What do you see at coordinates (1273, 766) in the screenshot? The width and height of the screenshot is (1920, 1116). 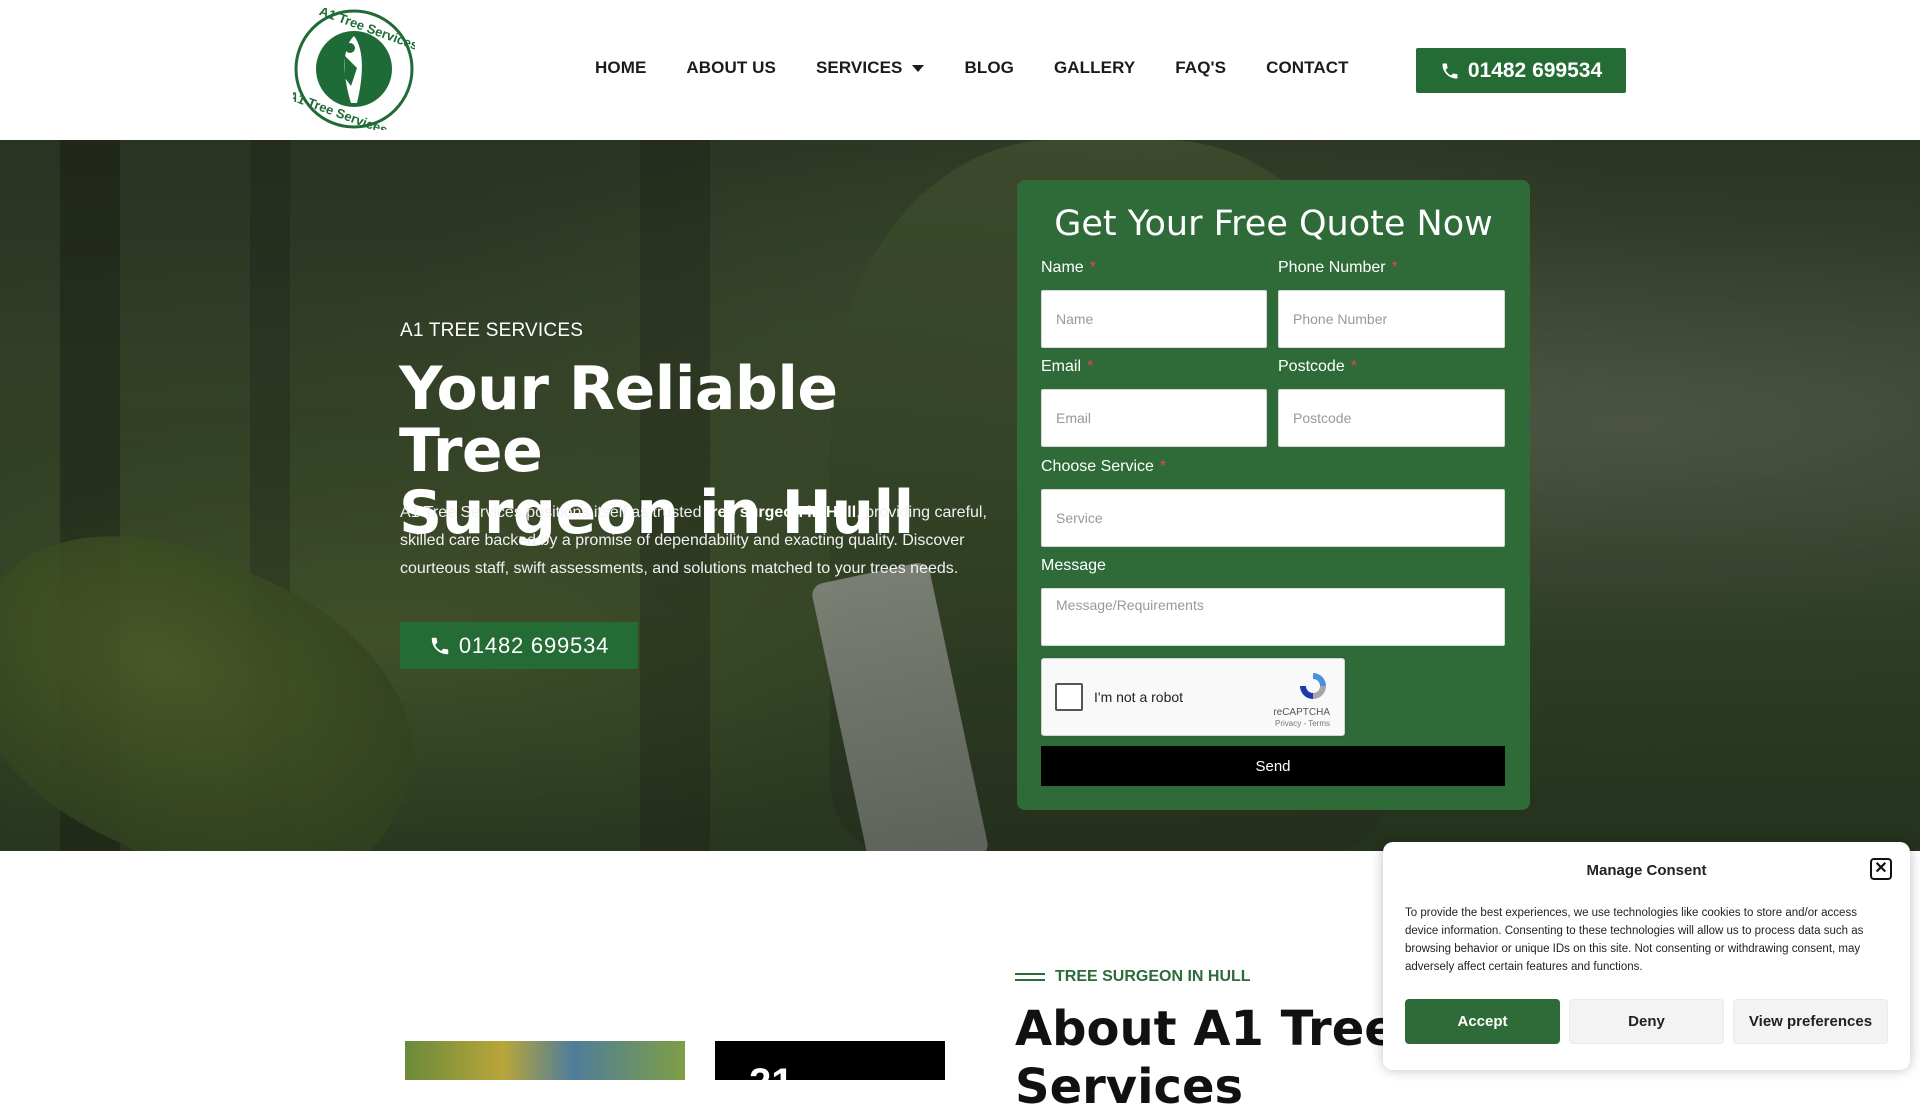 I see `send-button: Send` at bounding box center [1273, 766].